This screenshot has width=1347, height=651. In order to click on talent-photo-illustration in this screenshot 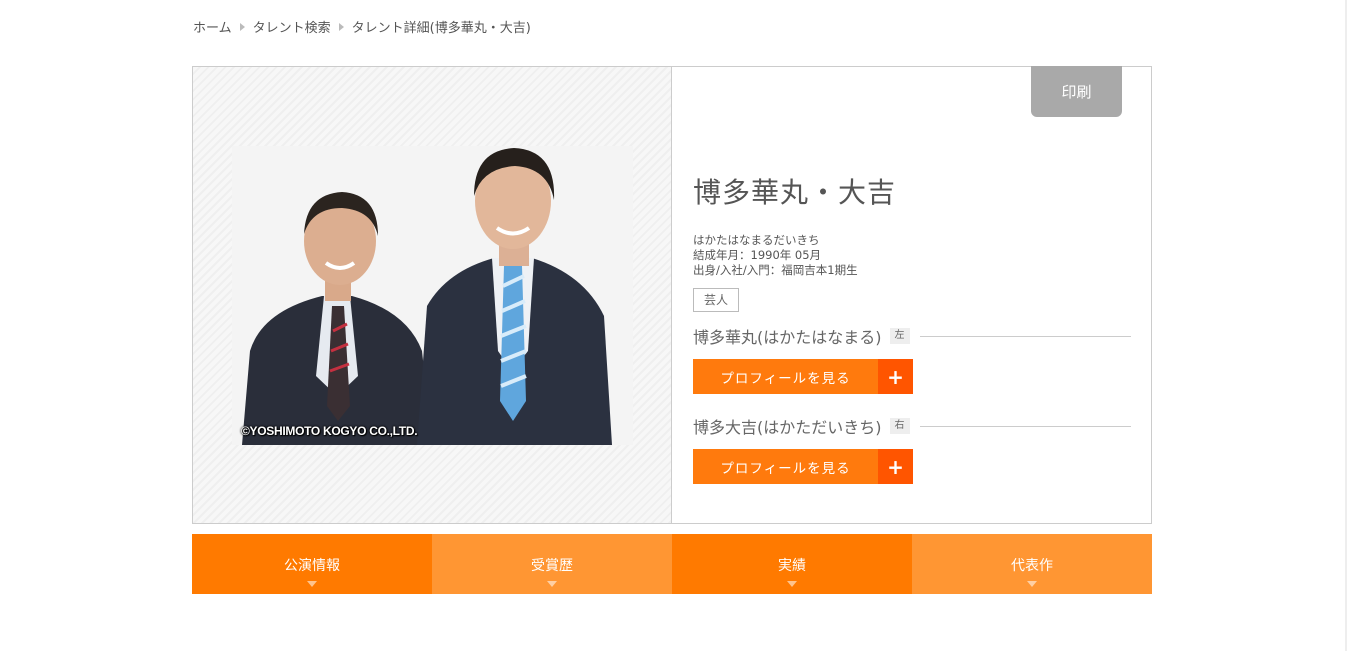, I will do `click(432, 295)`.